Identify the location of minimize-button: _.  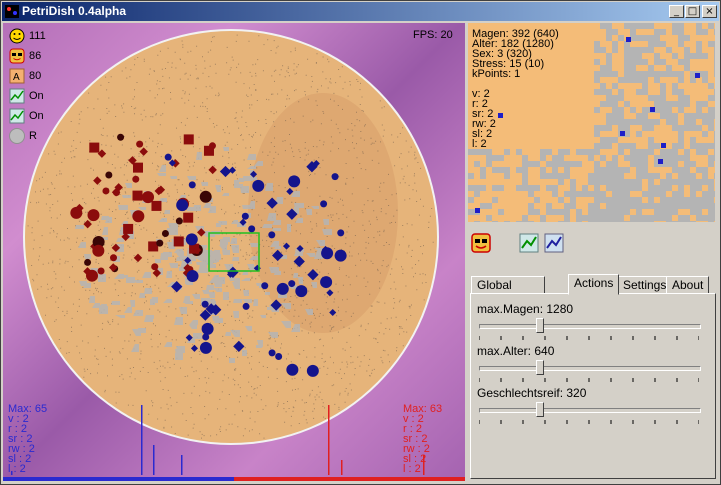
(676, 11).